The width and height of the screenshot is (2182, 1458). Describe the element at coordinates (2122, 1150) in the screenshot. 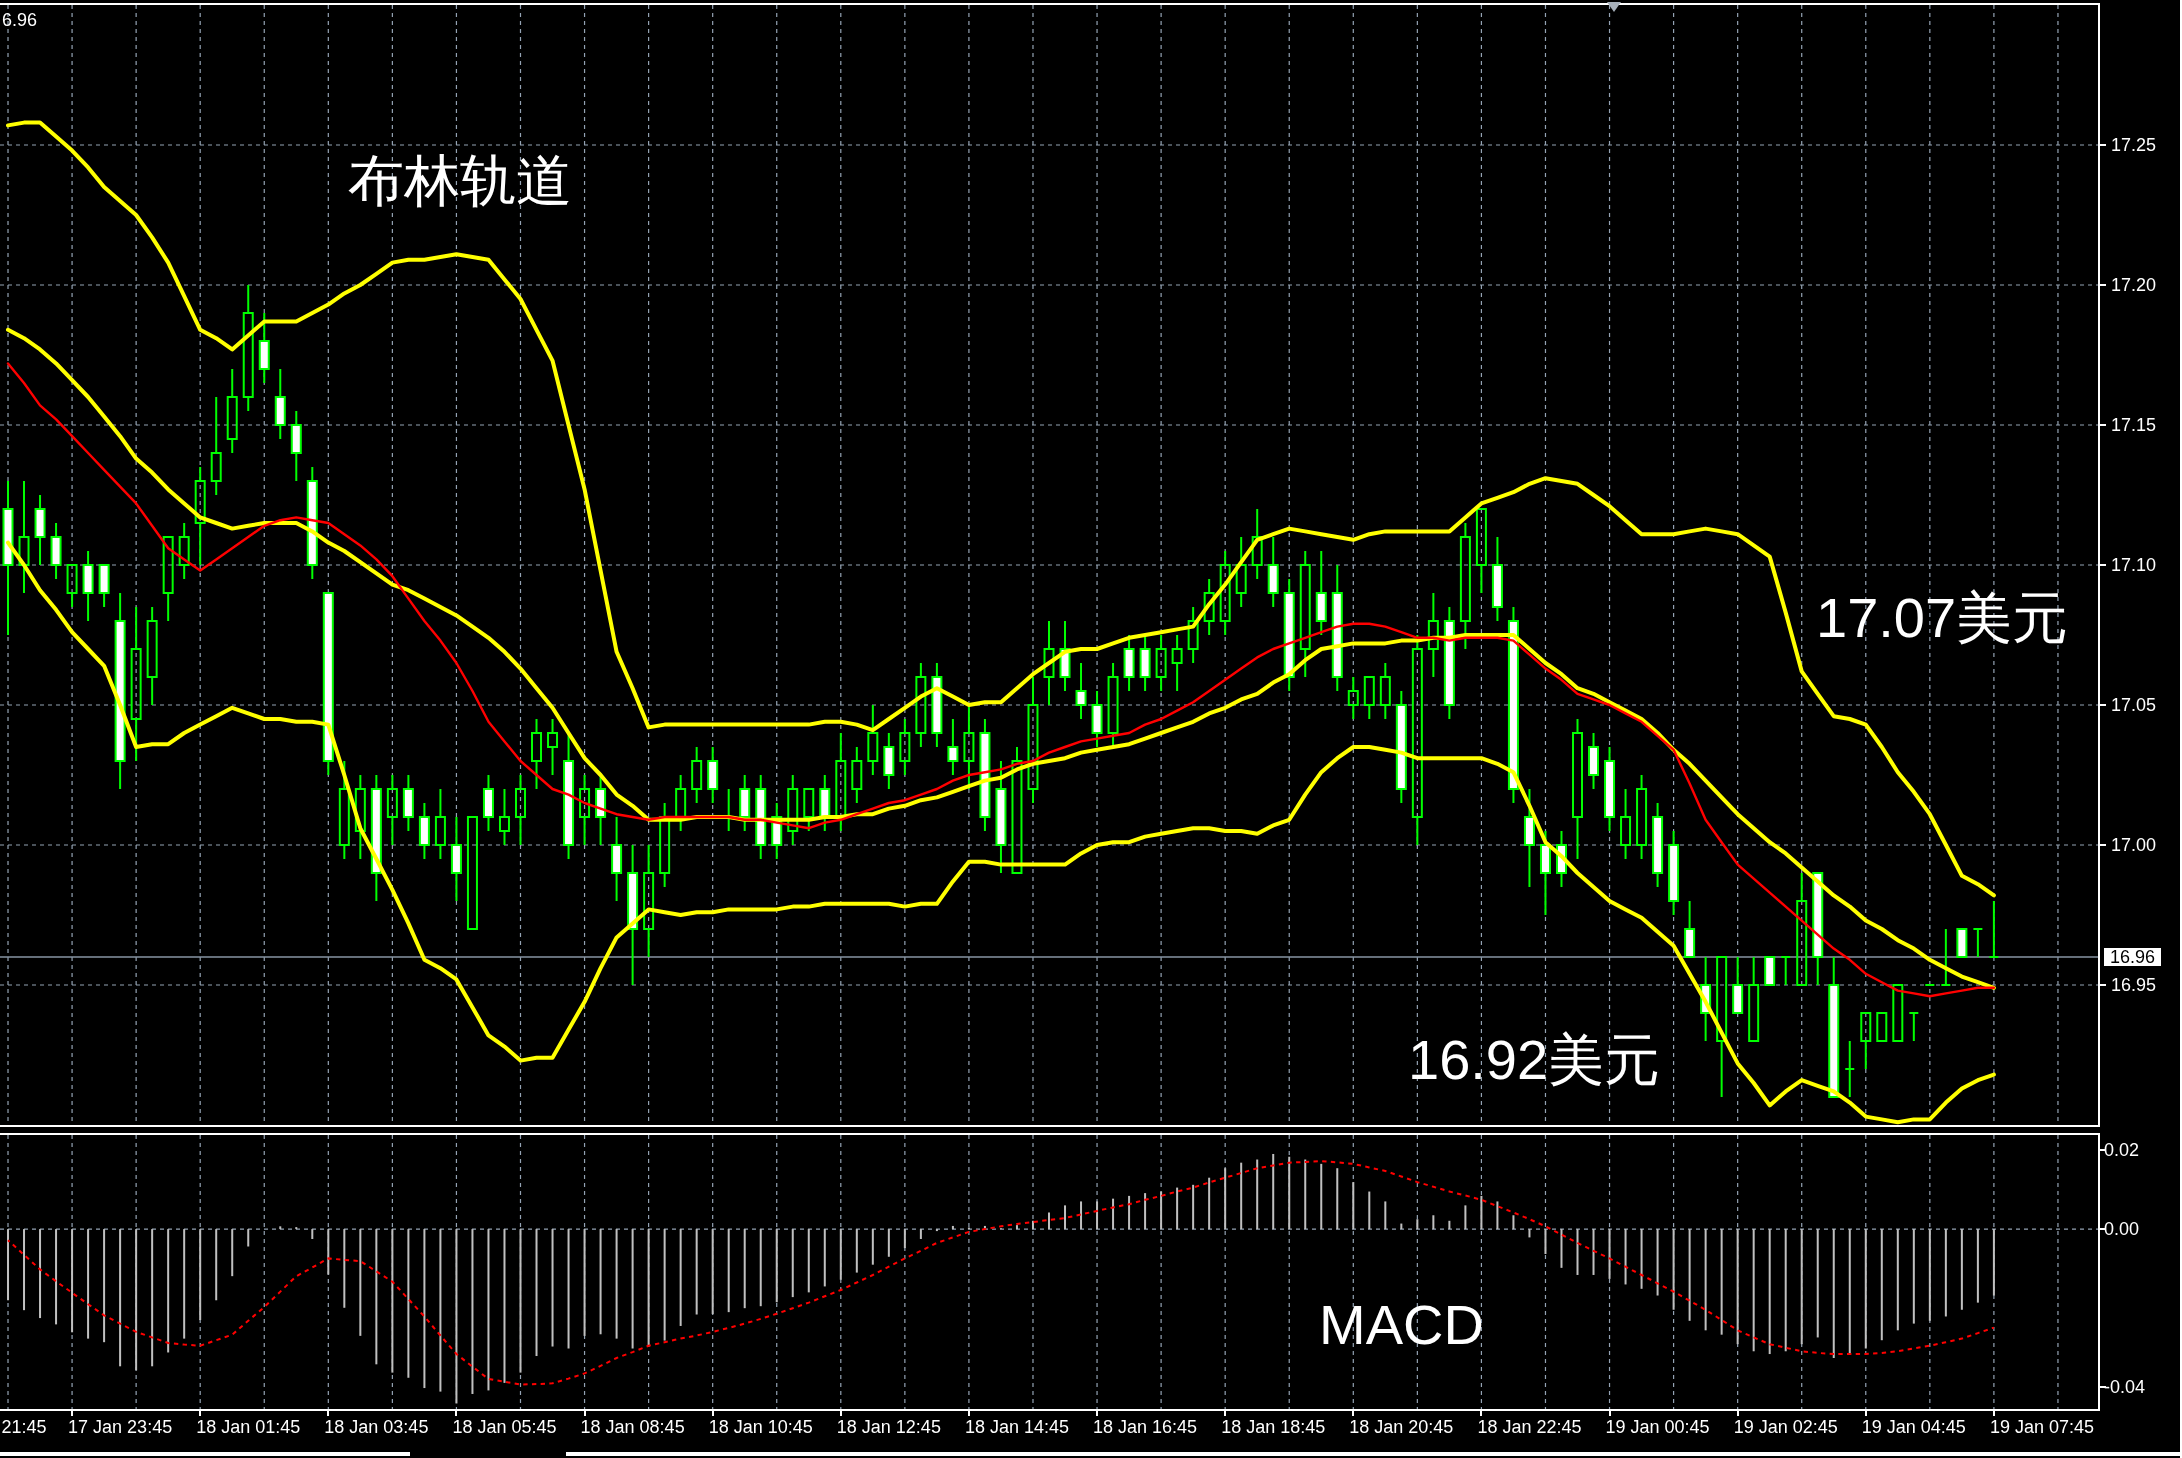

I see `axis-label: 0.02` at that location.